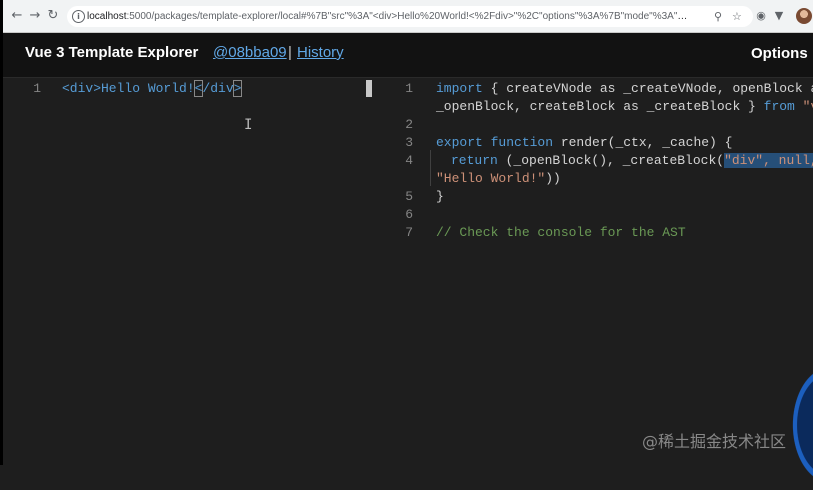 The height and width of the screenshot is (490, 813). Describe the element at coordinates (714, 441) in the screenshot. I see `watermark: @稀土掘金技术社区` at that location.